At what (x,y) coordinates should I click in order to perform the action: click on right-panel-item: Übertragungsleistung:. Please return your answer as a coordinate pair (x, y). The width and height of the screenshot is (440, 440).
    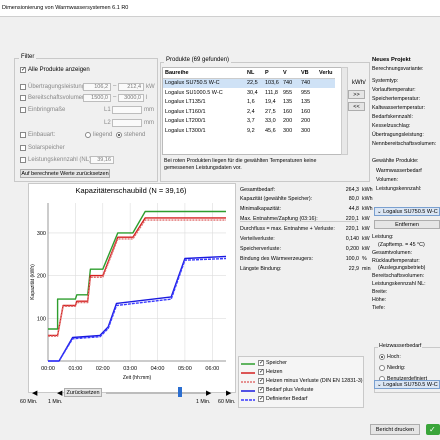
    Looking at the image, I should click on (398, 135).